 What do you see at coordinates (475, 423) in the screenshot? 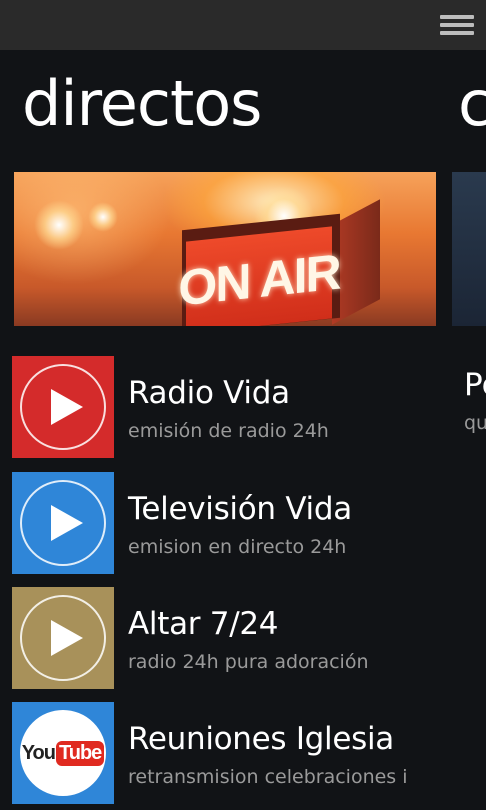
I see `next-pivot-item-subtitle: qu` at bounding box center [475, 423].